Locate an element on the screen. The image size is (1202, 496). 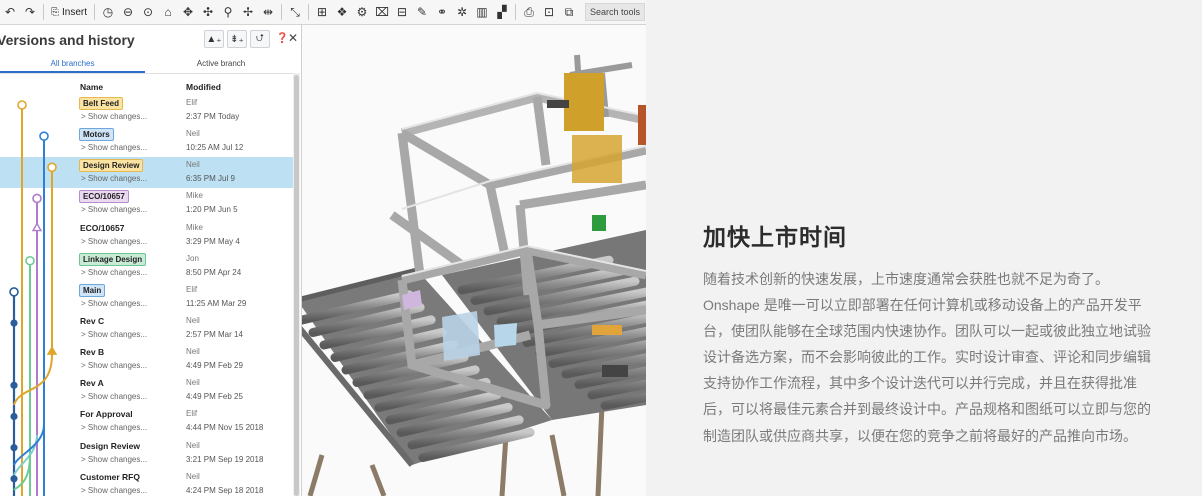
version-date: 11:25 AM Mar 29 is located at coordinates (216, 303).